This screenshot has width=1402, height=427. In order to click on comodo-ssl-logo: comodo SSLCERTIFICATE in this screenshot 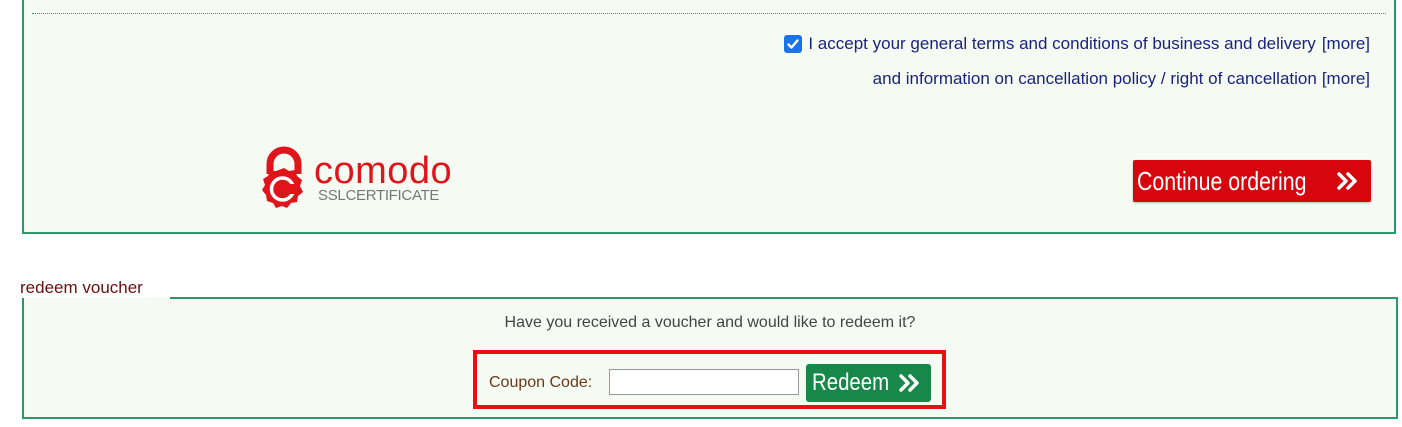, I will do `click(367, 180)`.